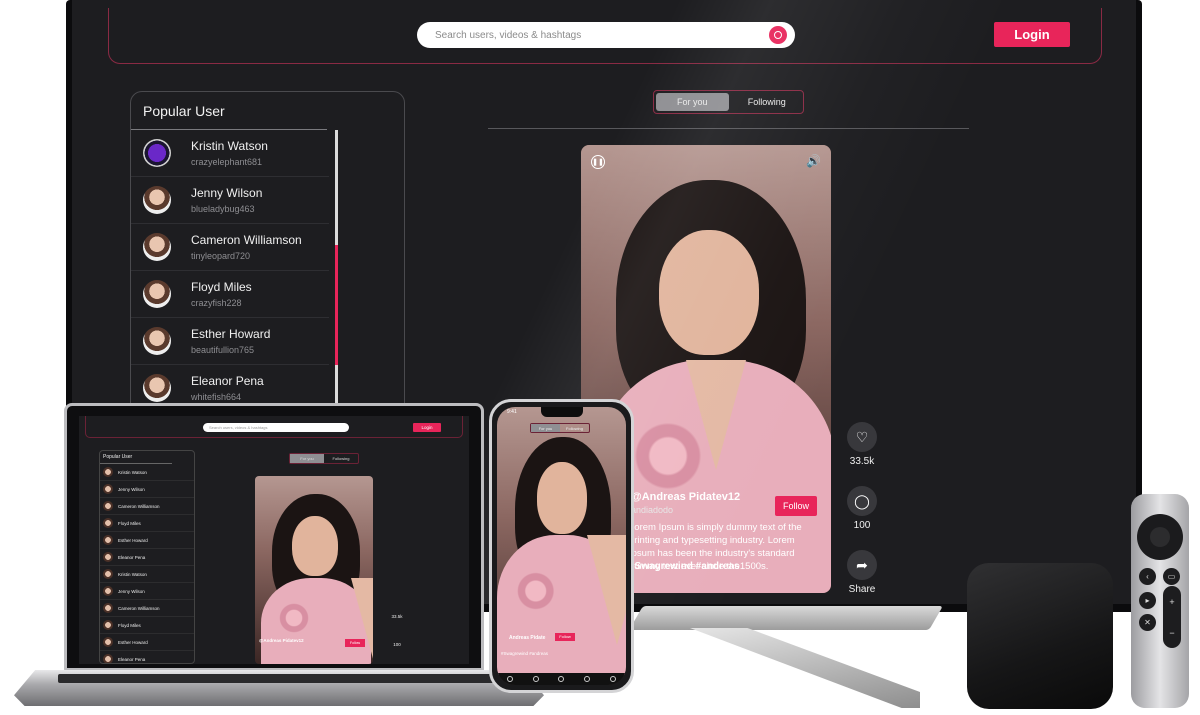 This screenshot has height=715, width=1200. Describe the element at coordinates (184, 111) in the screenshot. I see `panel-title: Popular User` at that location.